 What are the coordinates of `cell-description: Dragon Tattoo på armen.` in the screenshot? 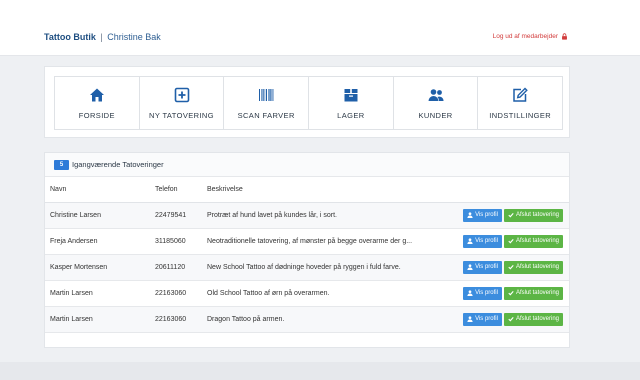 It's located at (327, 319).